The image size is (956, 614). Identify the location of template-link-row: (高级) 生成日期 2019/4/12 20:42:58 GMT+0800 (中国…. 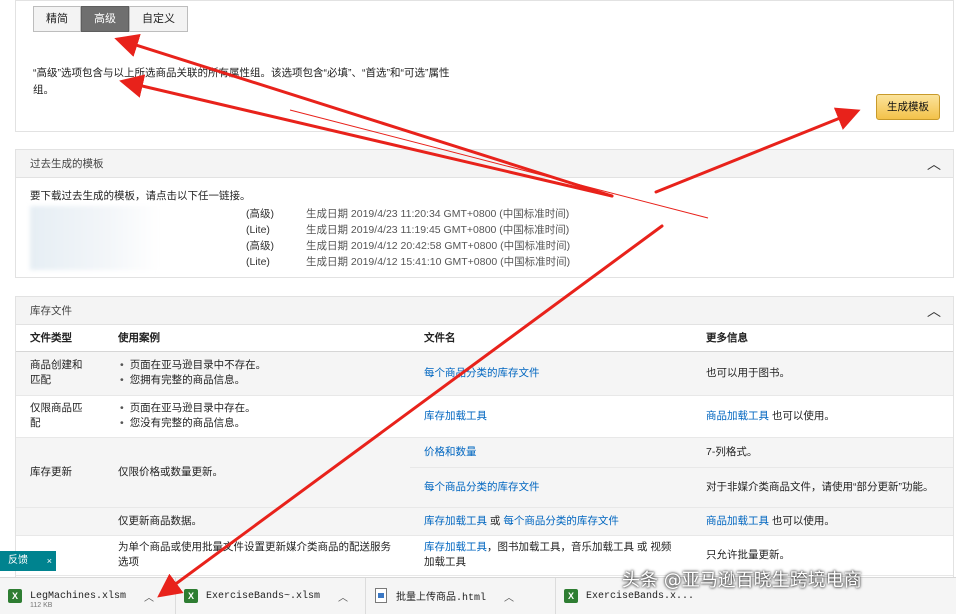
(408, 245).